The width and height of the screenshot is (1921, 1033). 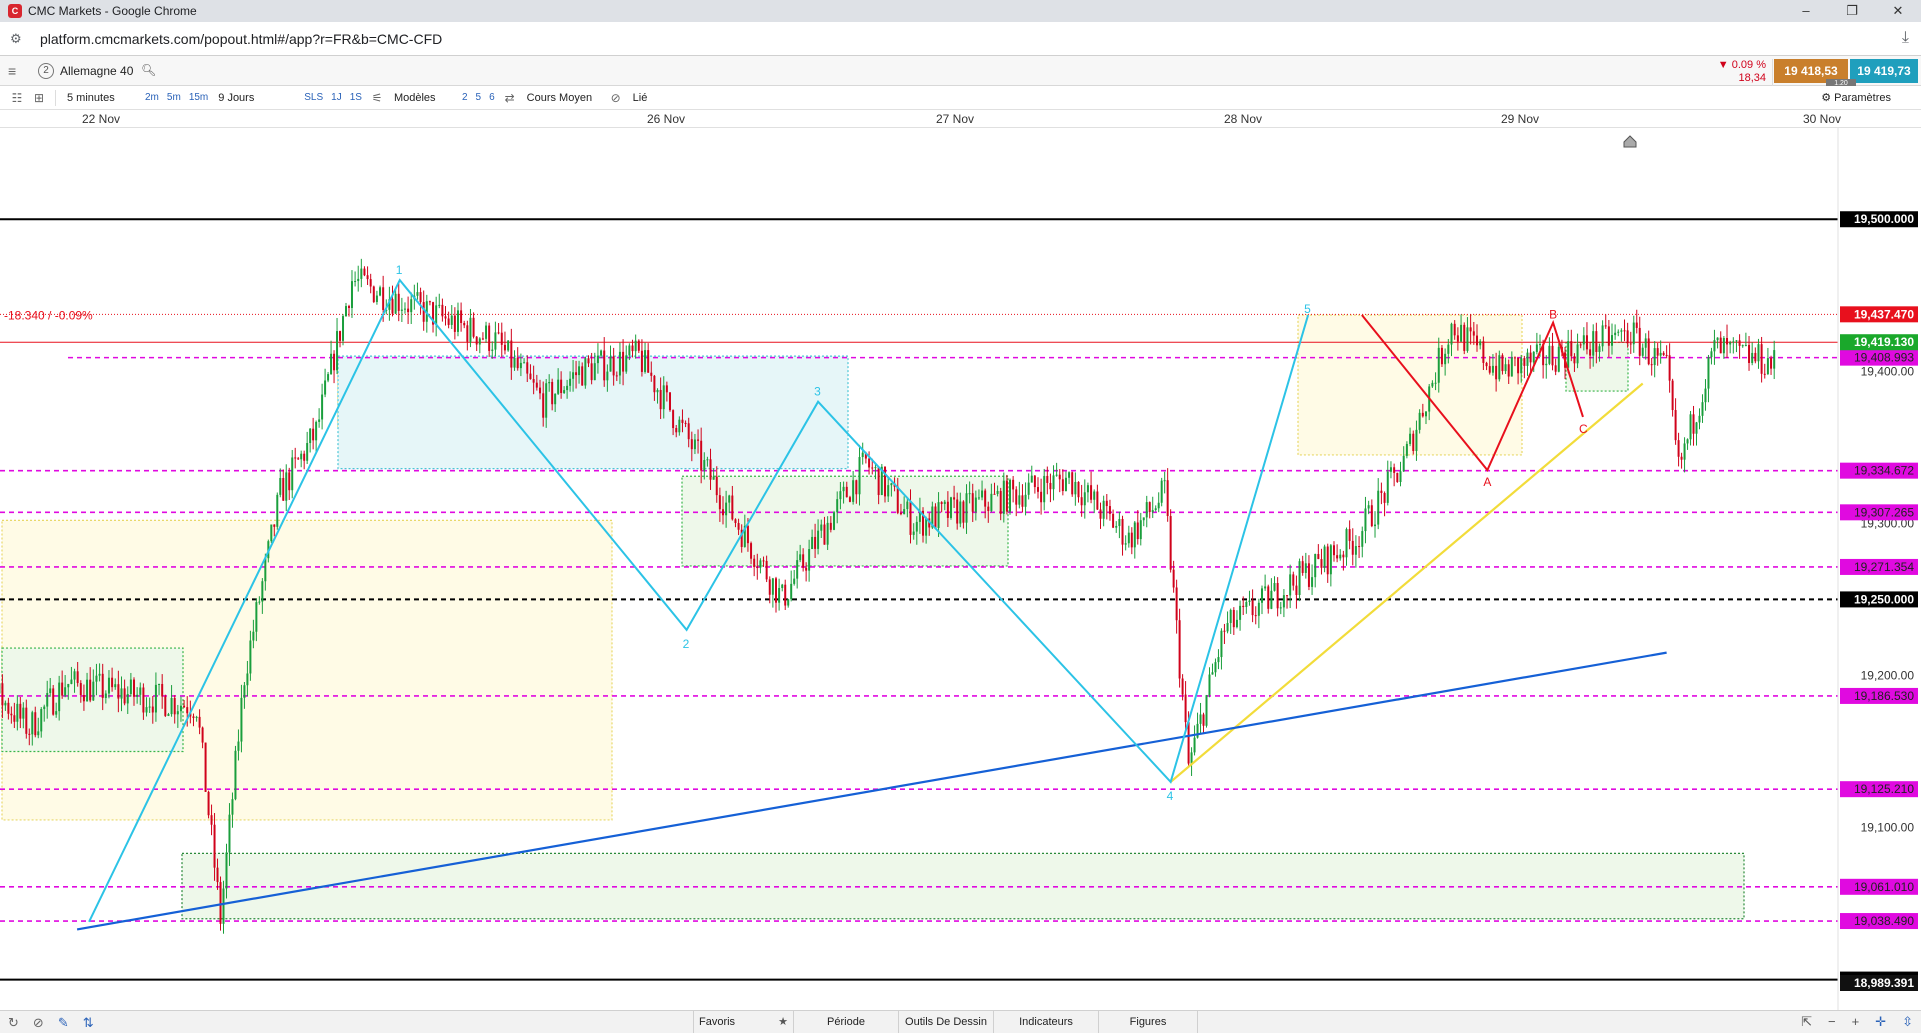 What do you see at coordinates (17, 98) in the screenshot?
I see `chart-list-icon: ☷` at bounding box center [17, 98].